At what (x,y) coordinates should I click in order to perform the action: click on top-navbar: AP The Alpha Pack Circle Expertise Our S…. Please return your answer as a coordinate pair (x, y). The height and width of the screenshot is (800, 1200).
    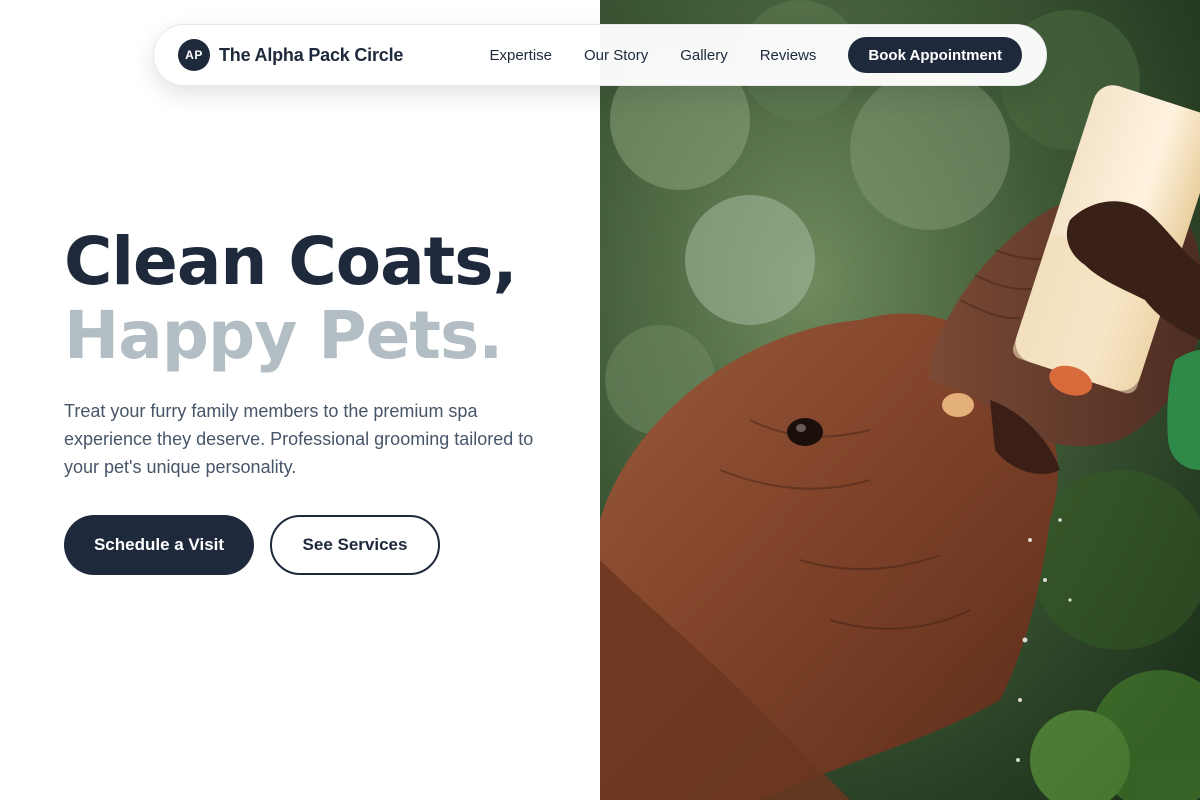
    Looking at the image, I should click on (600, 55).